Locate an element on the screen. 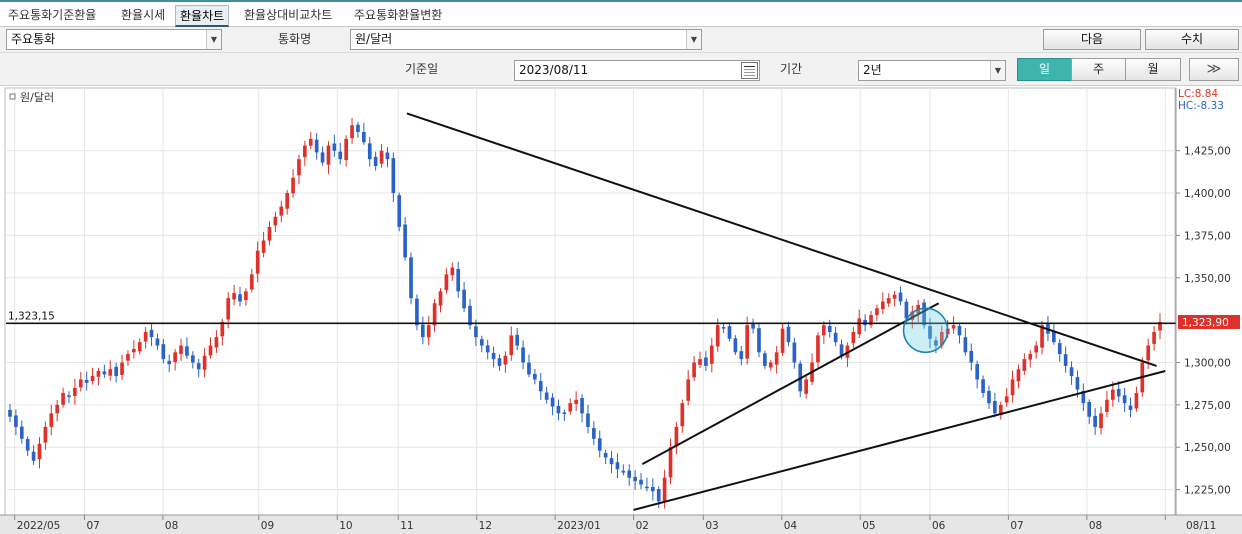  tab-rate-chart: 환율차트 is located at coordinates (202, 16).